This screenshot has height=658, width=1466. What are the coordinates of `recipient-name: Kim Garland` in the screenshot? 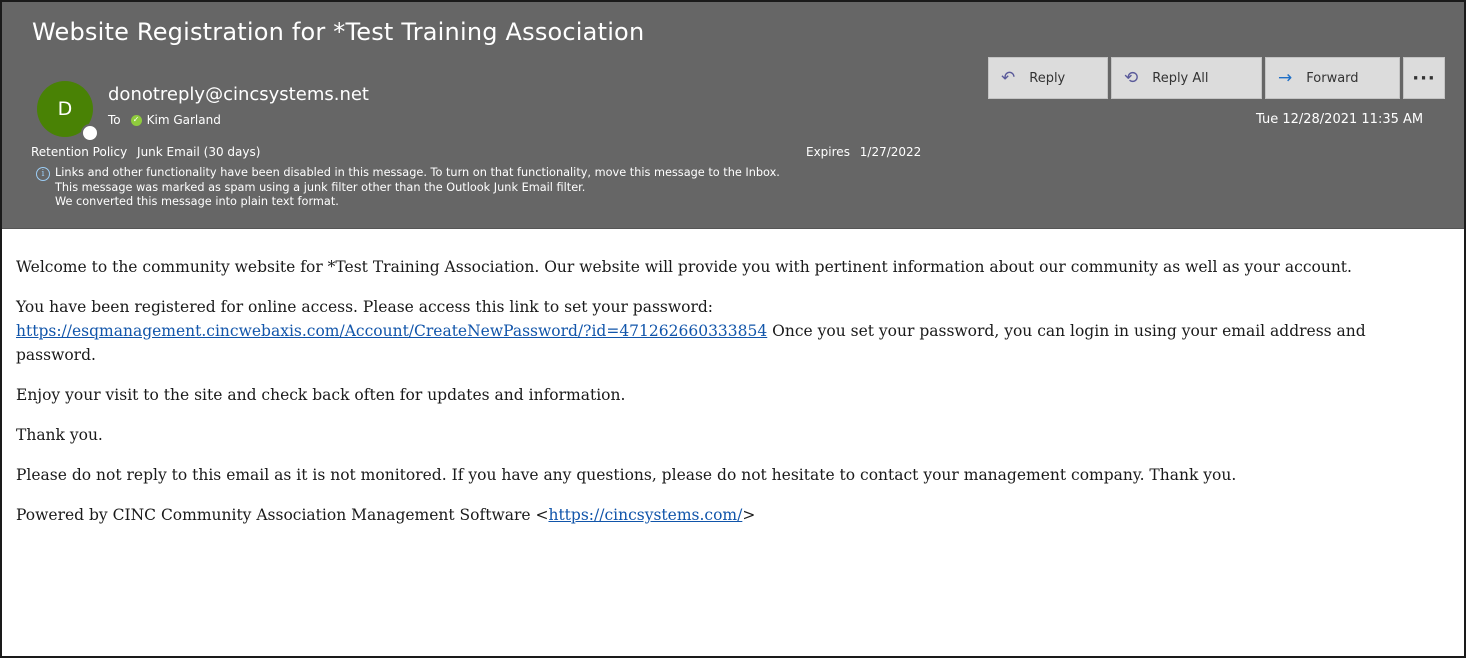 It's located at (184, 120).